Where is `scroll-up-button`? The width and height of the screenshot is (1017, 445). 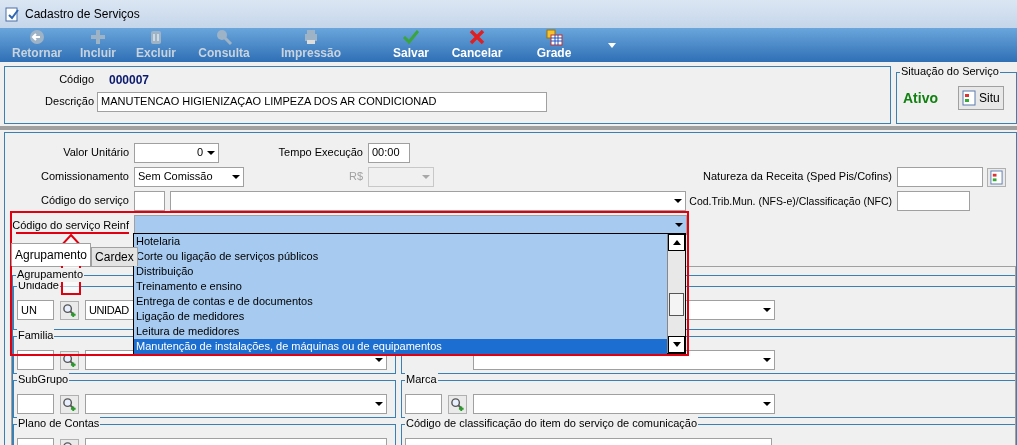
scroll-up-button is located at coordinates (676, 242).